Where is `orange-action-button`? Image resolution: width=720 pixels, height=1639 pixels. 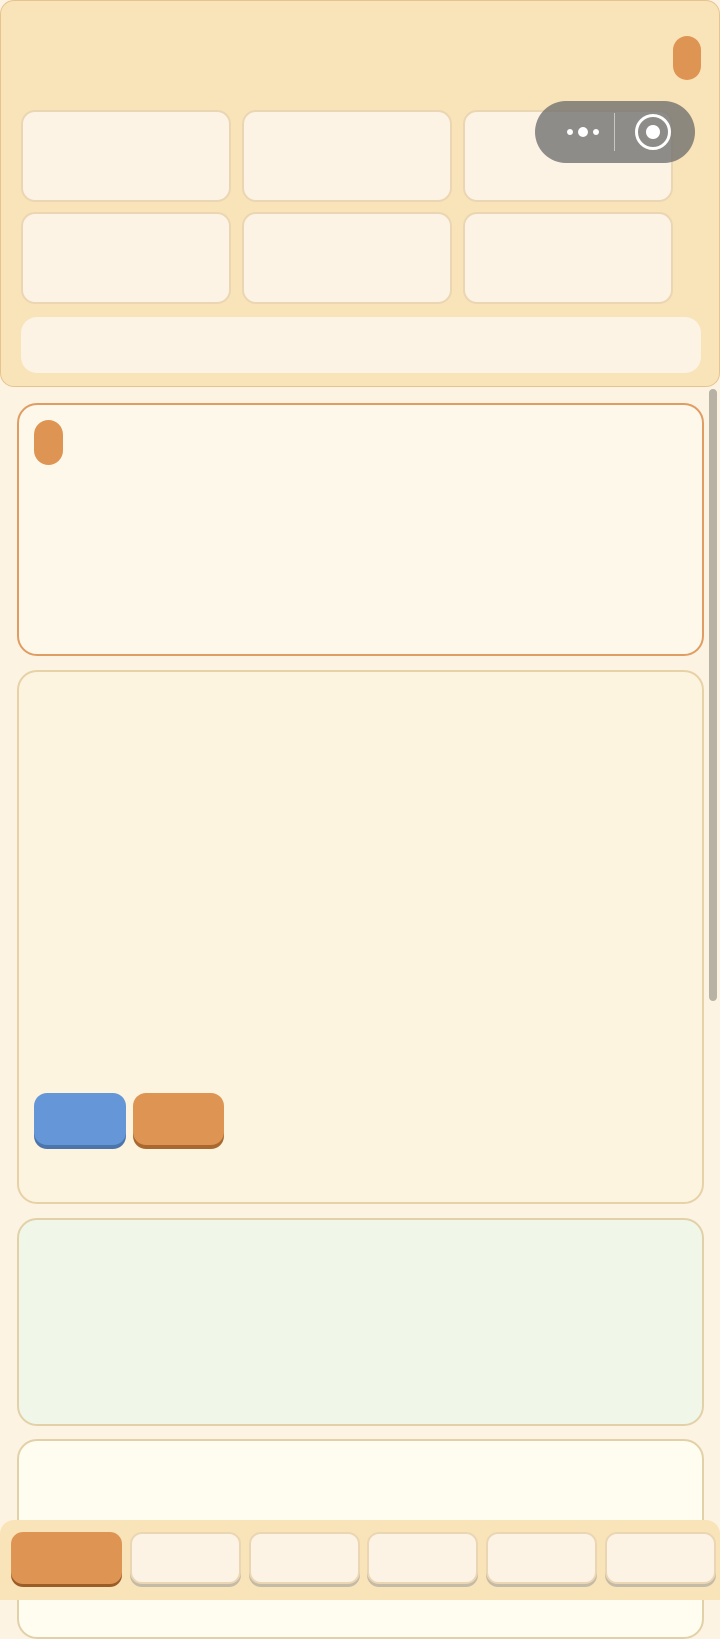
orange-action-button is located at coordinates (178, 1119).